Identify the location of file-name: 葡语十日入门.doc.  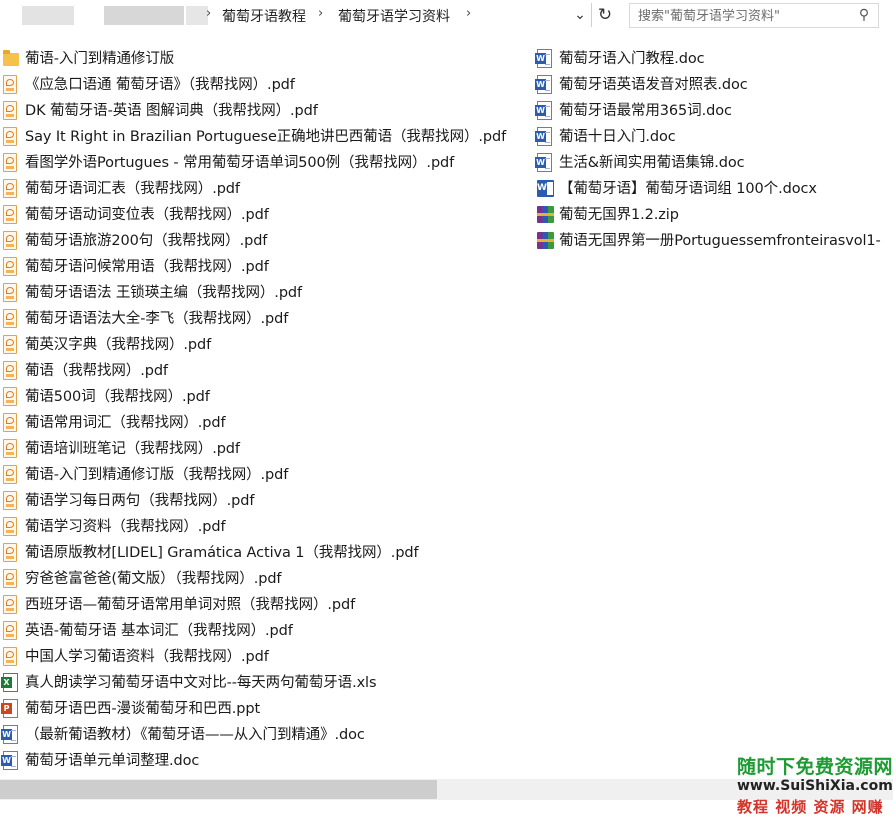
(617, 137).